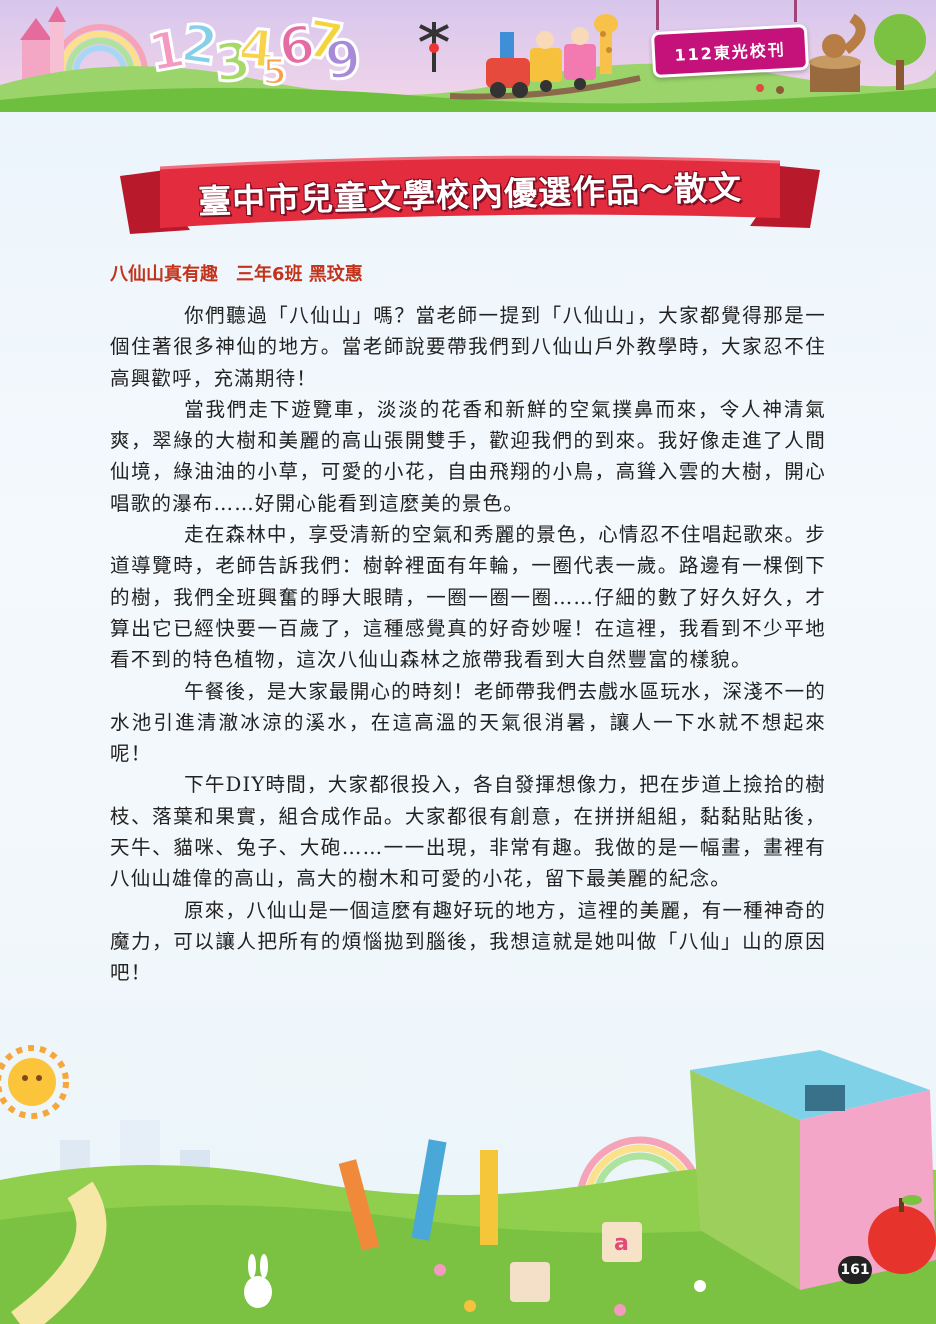  What do you see at coordinates (34, 1082) in the screenshot?
I see `sun-icon` at bounding box center [34, 1082].